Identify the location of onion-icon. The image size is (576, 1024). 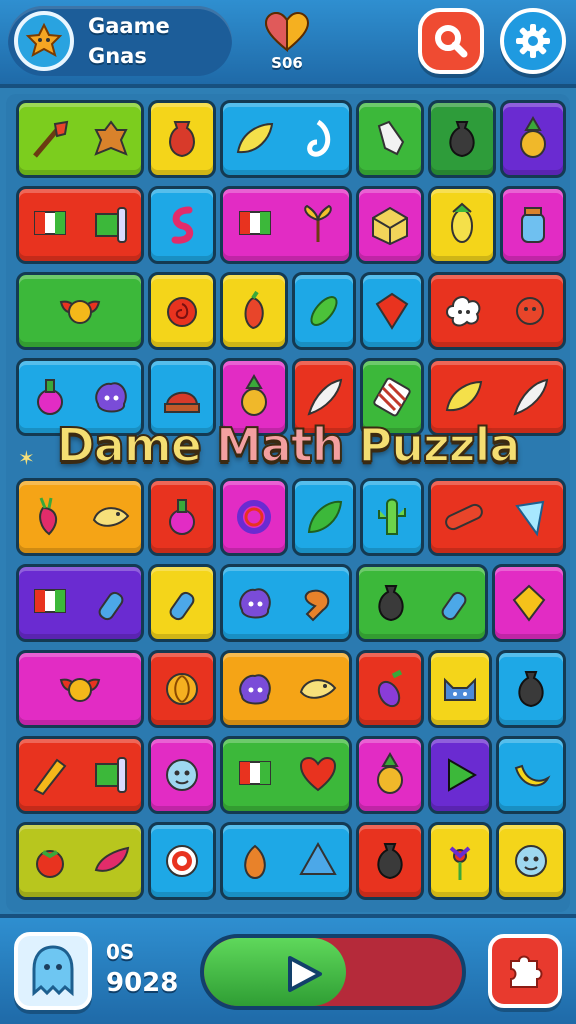
(255, 861).